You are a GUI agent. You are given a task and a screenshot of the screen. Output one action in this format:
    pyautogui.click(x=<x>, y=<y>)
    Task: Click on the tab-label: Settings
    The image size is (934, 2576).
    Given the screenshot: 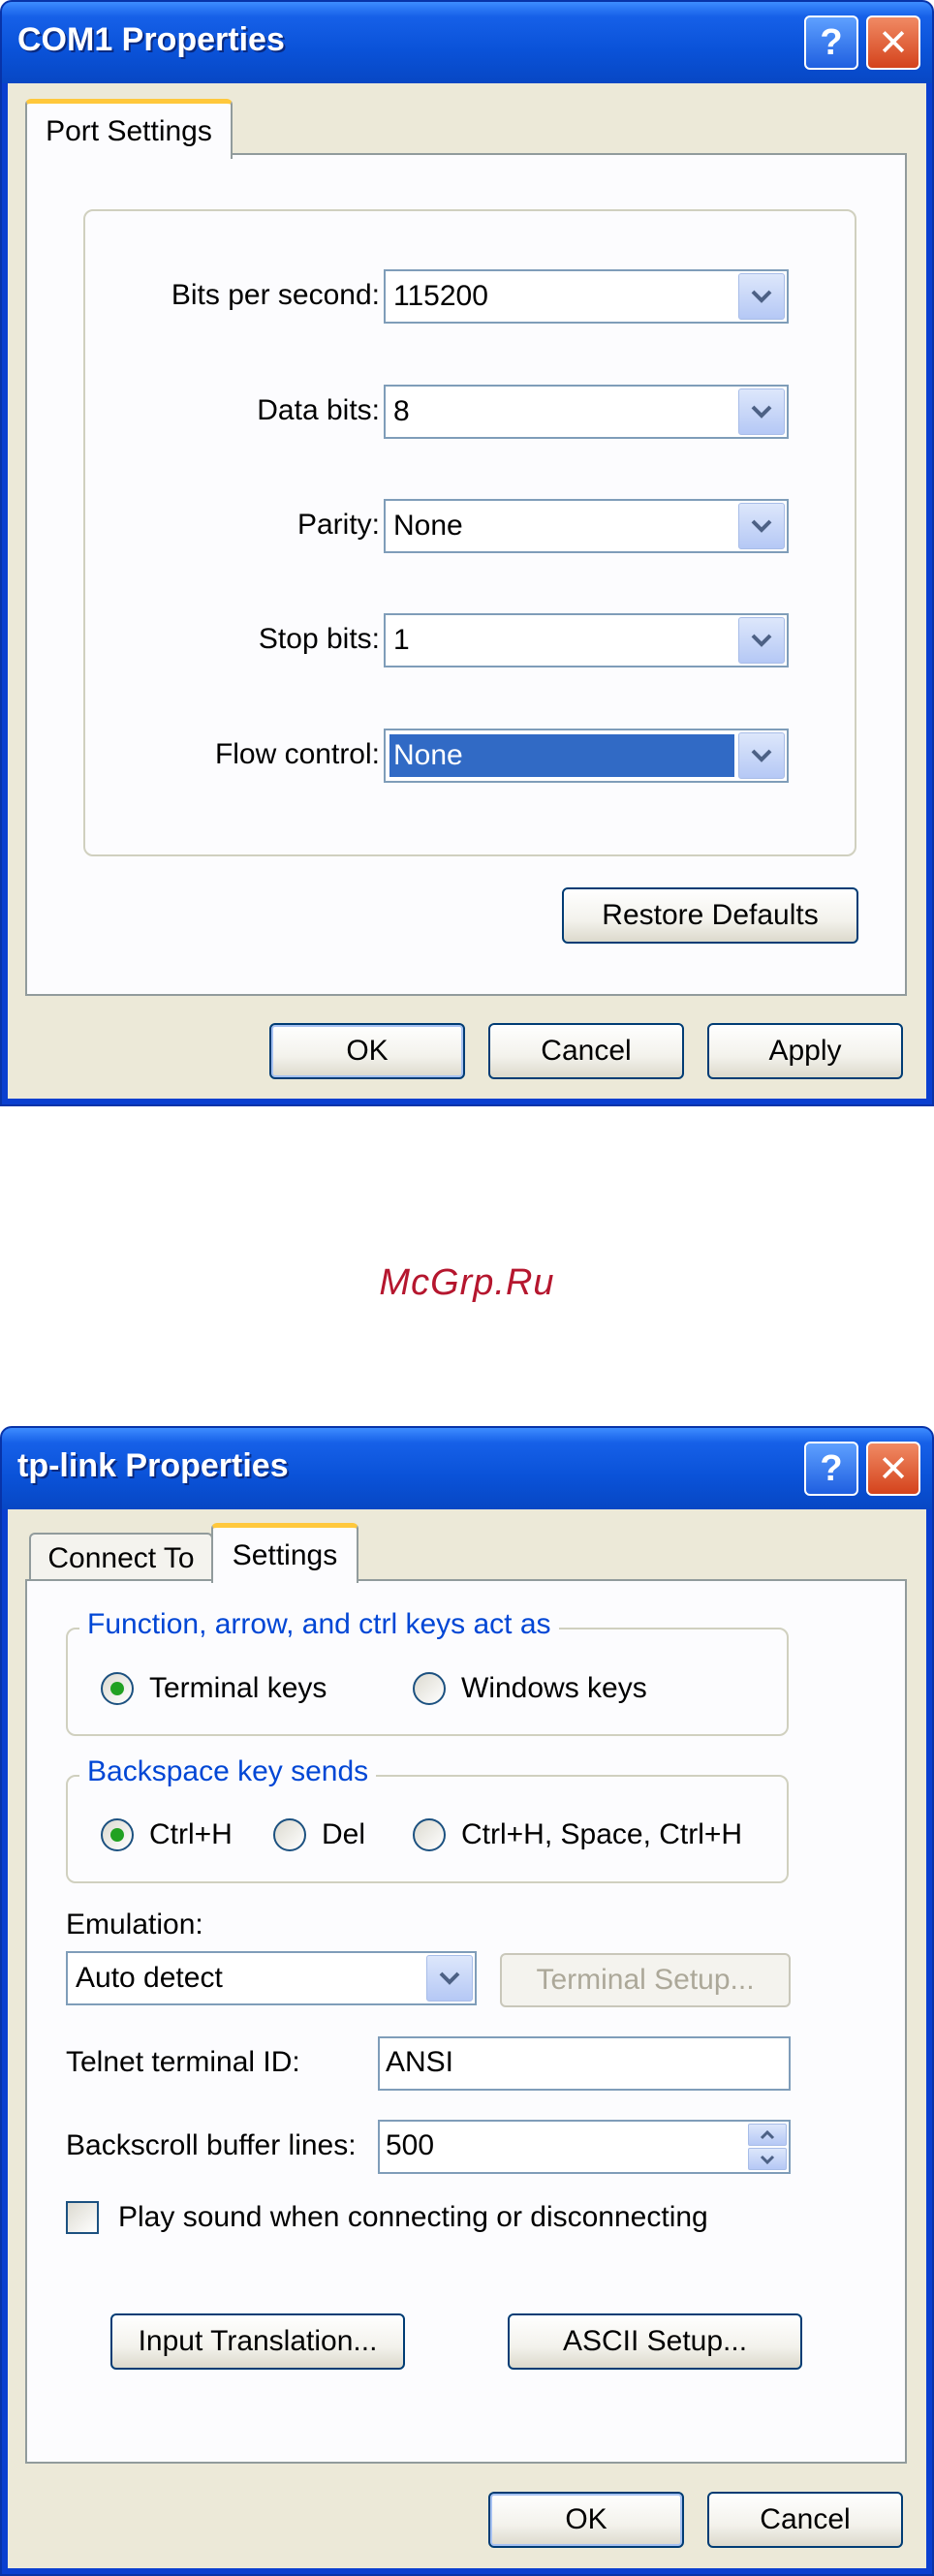 What is the action you would take?
    pyautogui.click(x=285, y=1554)
    